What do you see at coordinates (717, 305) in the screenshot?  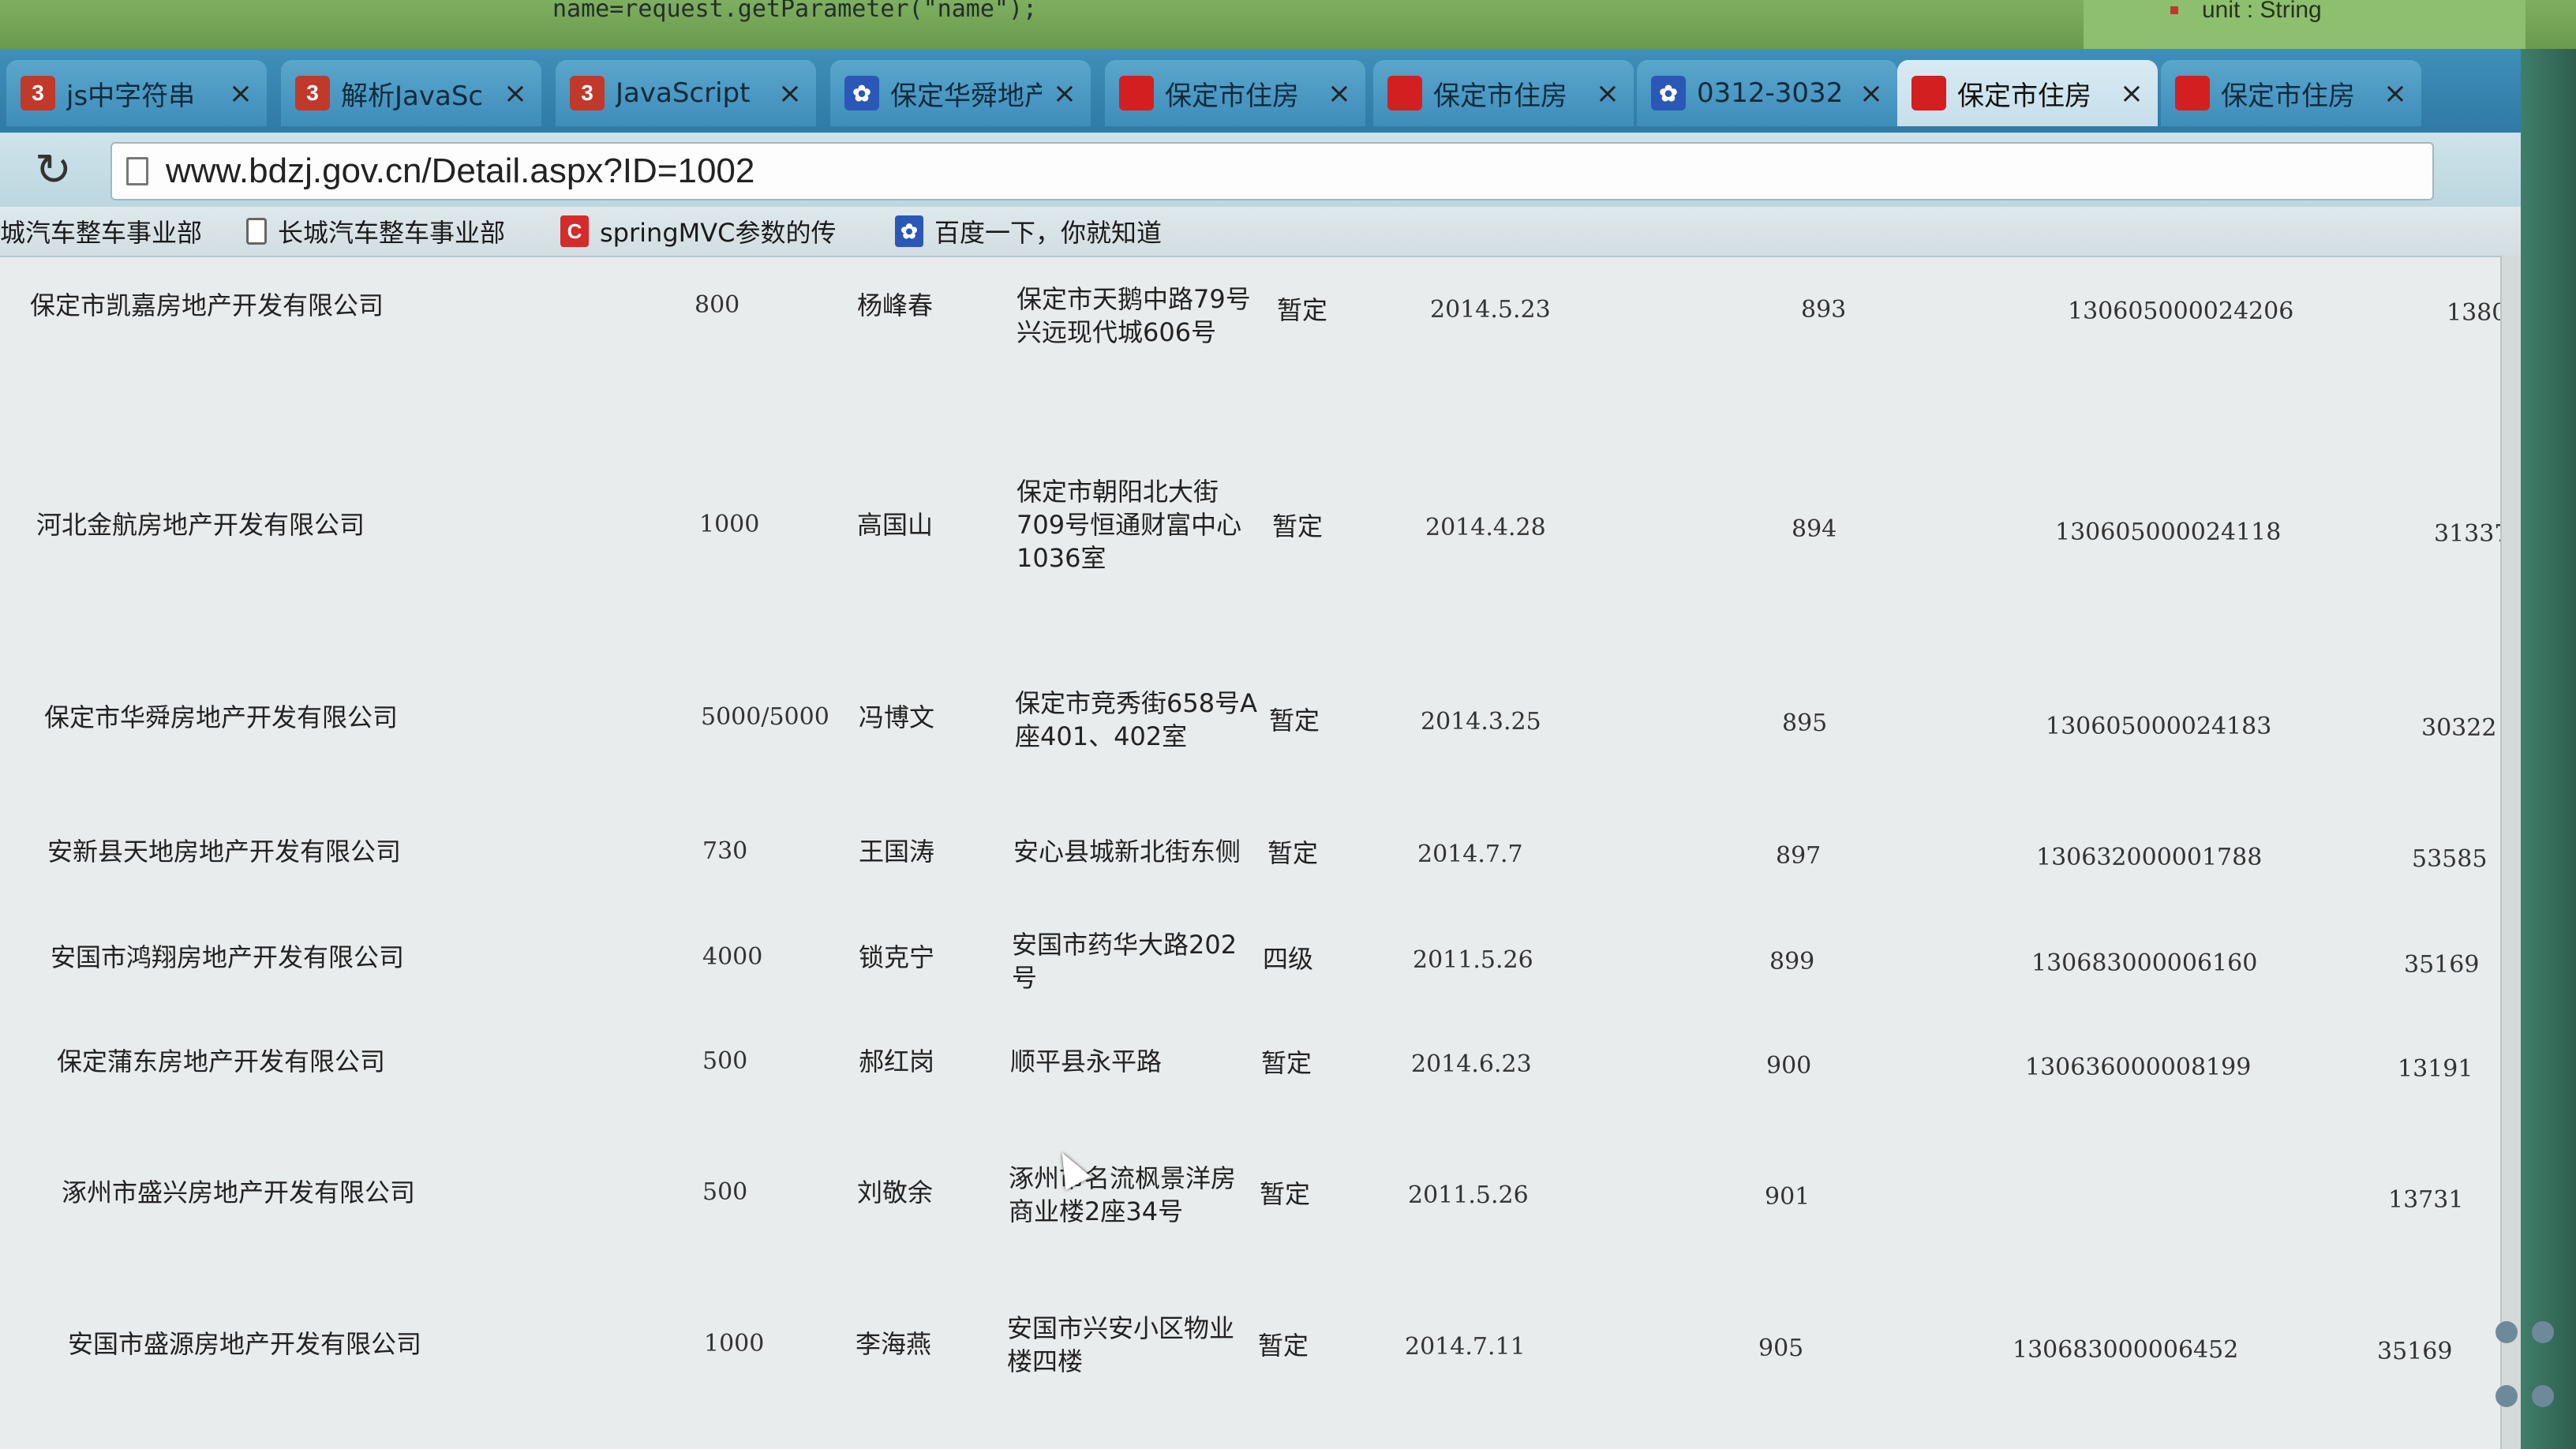 I see `registered-capital: 800` at bounding box center [717, 305].